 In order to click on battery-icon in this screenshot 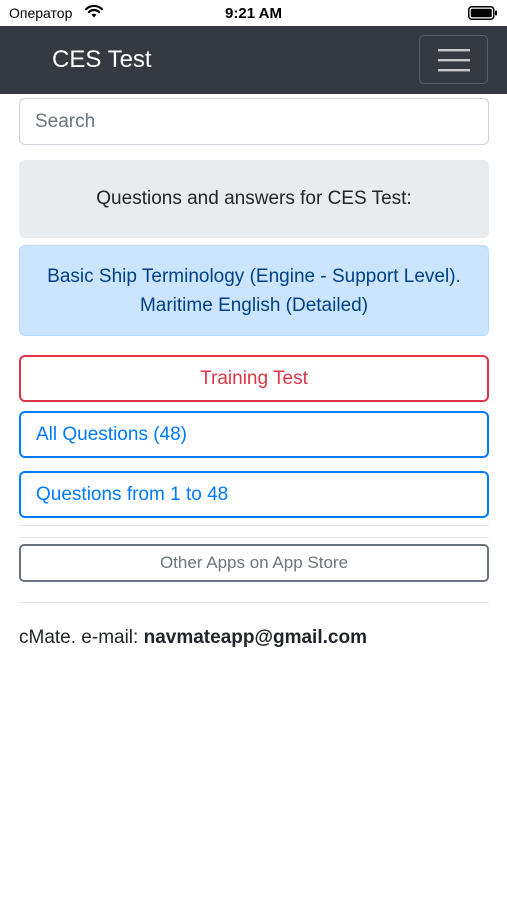, I will do `click(482, 13)`.